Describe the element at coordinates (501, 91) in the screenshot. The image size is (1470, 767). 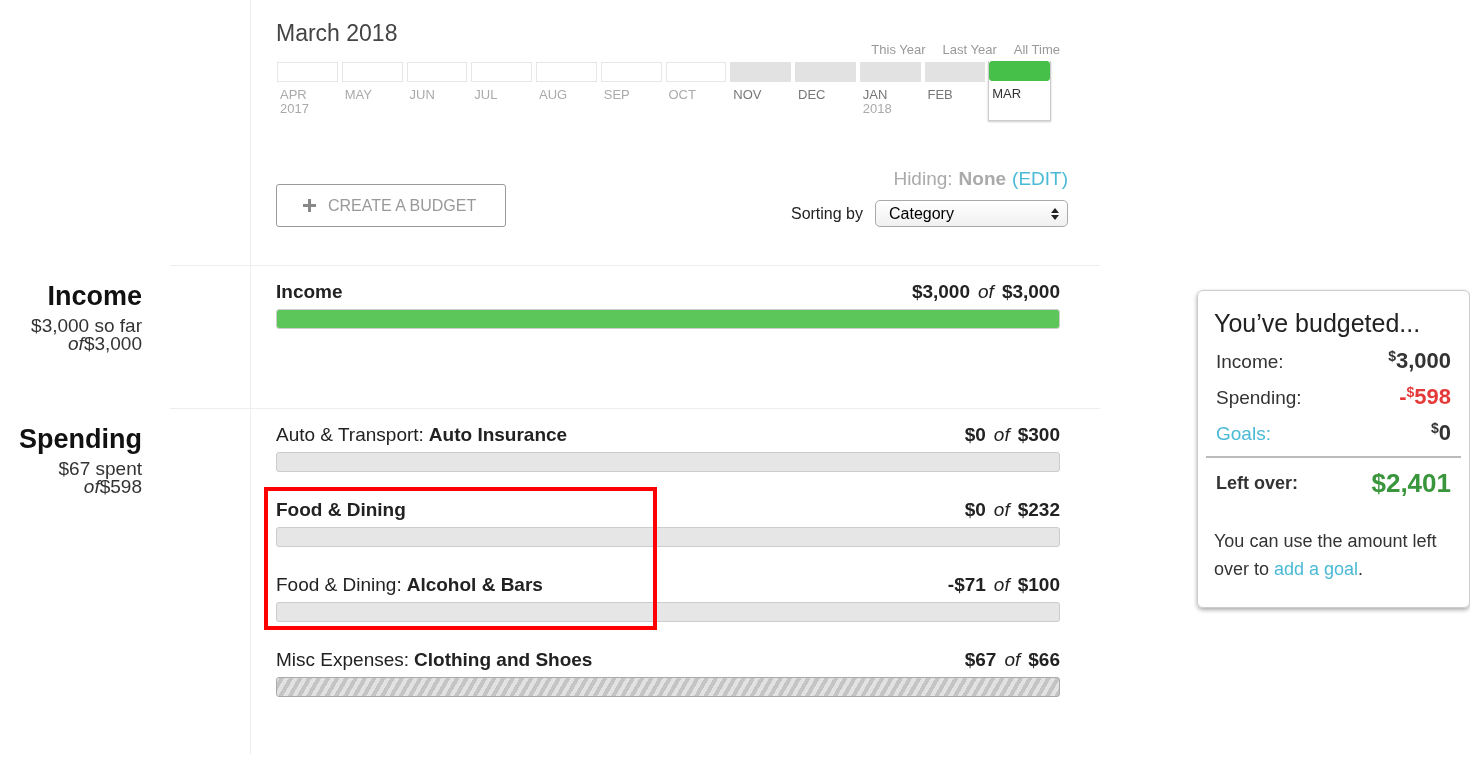
I see `month-tab: JUL` at that location.